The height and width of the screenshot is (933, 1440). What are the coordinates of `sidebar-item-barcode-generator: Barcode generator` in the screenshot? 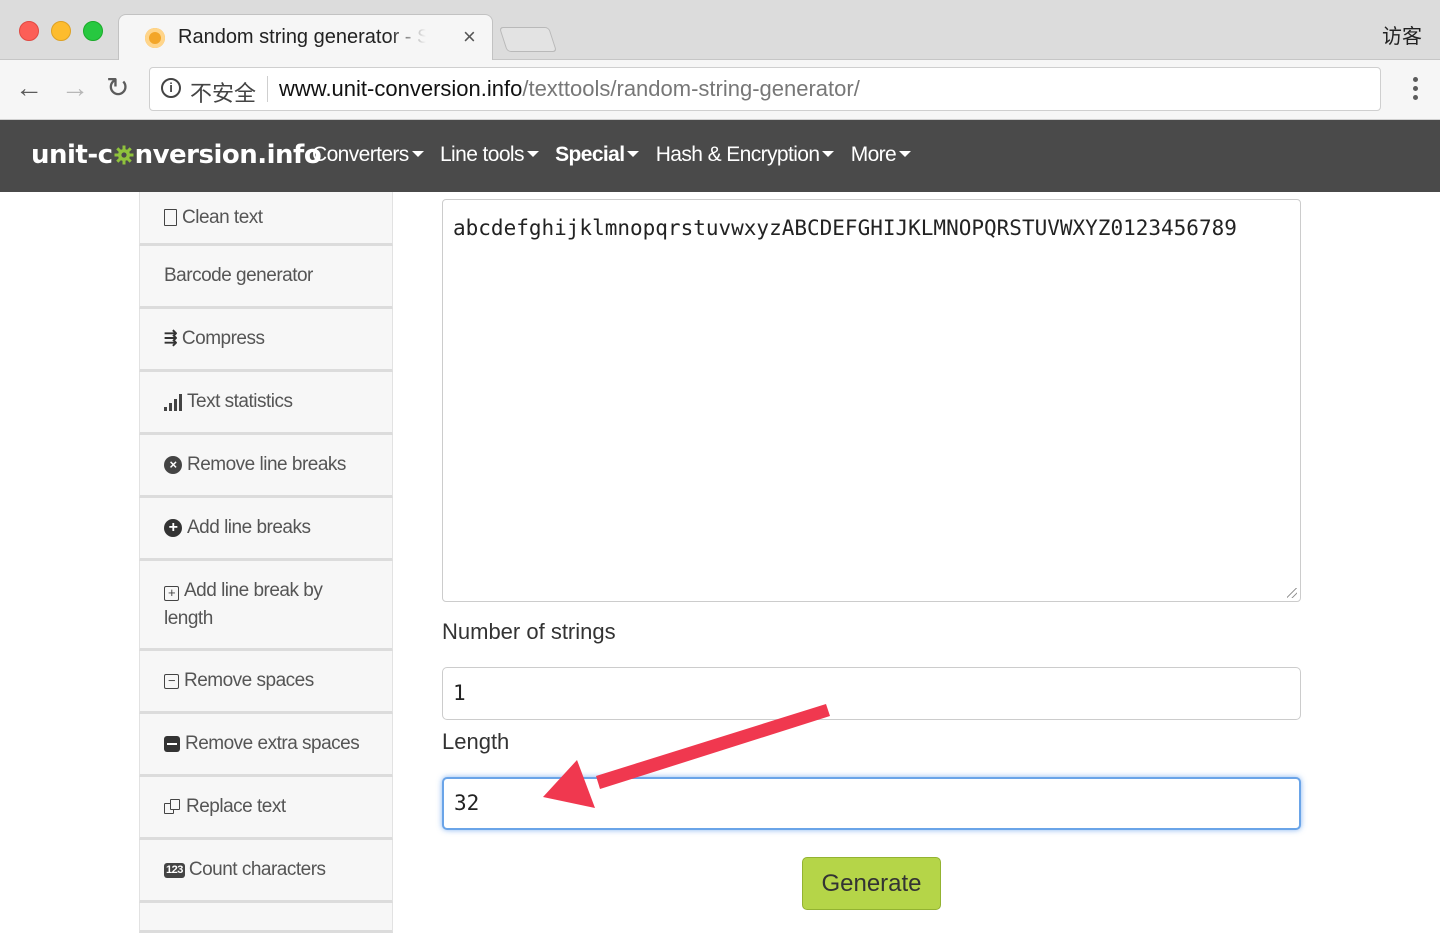 It's located at (266, 277).